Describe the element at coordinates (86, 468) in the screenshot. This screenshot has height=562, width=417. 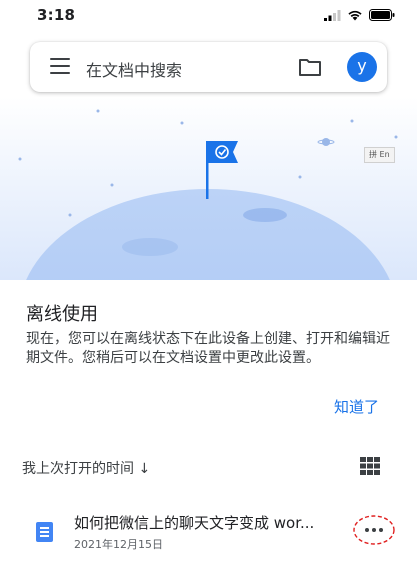
I see `sort-menu: 我上次打开的时间 ↓` at that location.